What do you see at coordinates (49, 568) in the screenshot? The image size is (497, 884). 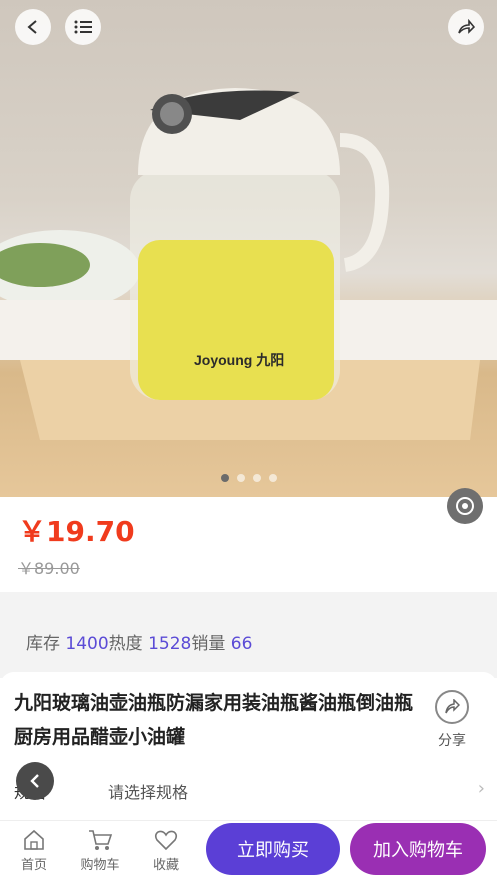 I see `original-price: ￥89.00` at bounding box center [49, 568].